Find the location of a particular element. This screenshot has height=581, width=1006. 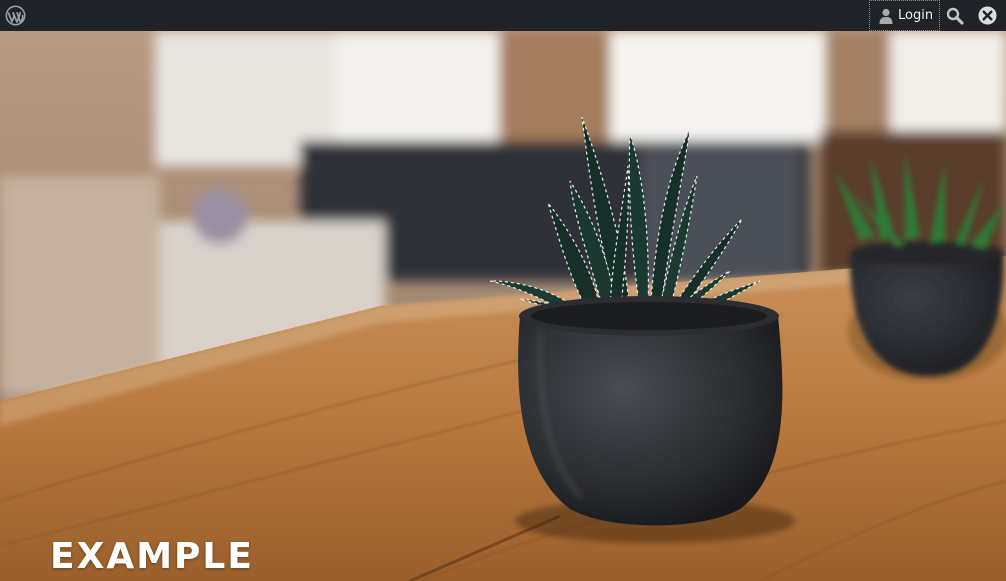

search-icon is located at coordinates (955, 16).